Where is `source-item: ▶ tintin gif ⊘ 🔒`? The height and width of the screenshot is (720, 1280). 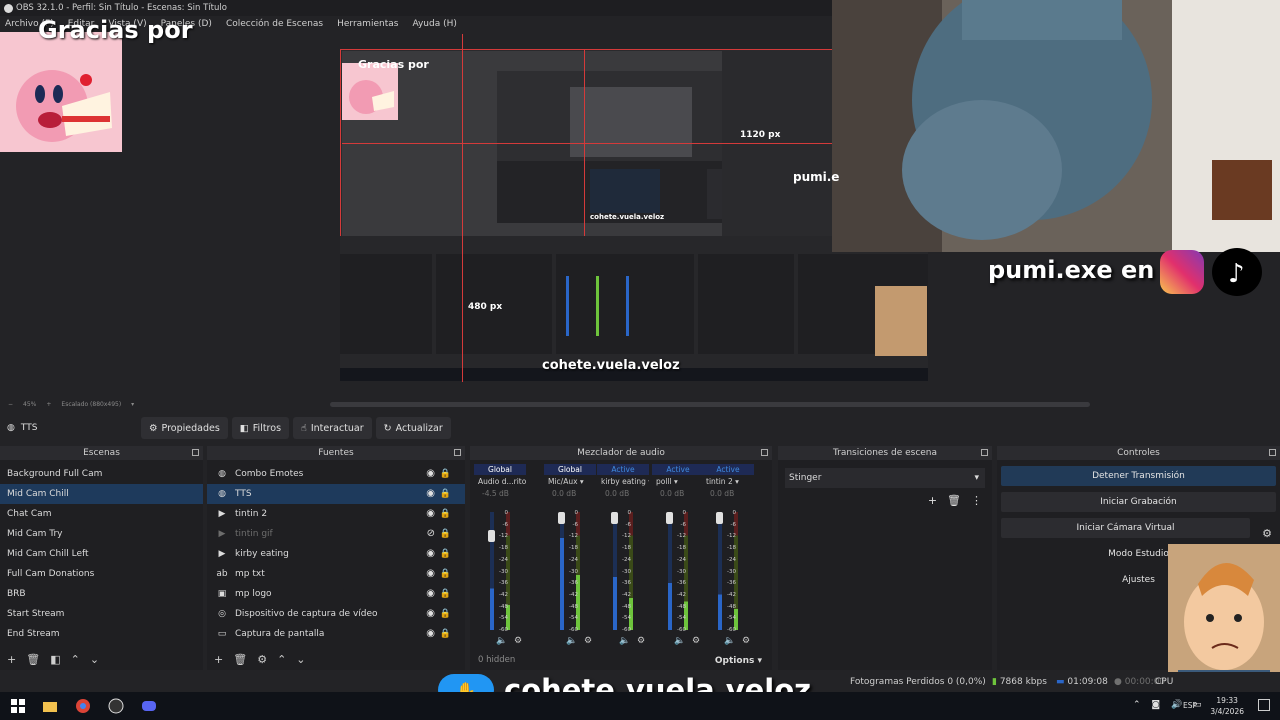
source-item: ▶ tintin gif ⊘ 🔒 is located at coordinates (336, 534).